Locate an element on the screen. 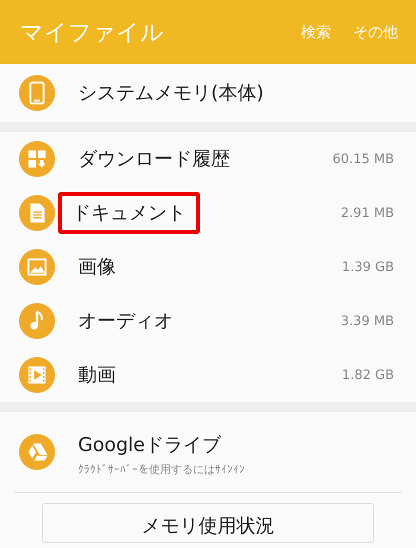 This screenshot has width=416, height=548. drive-icon is located at coordinates (37, 452).